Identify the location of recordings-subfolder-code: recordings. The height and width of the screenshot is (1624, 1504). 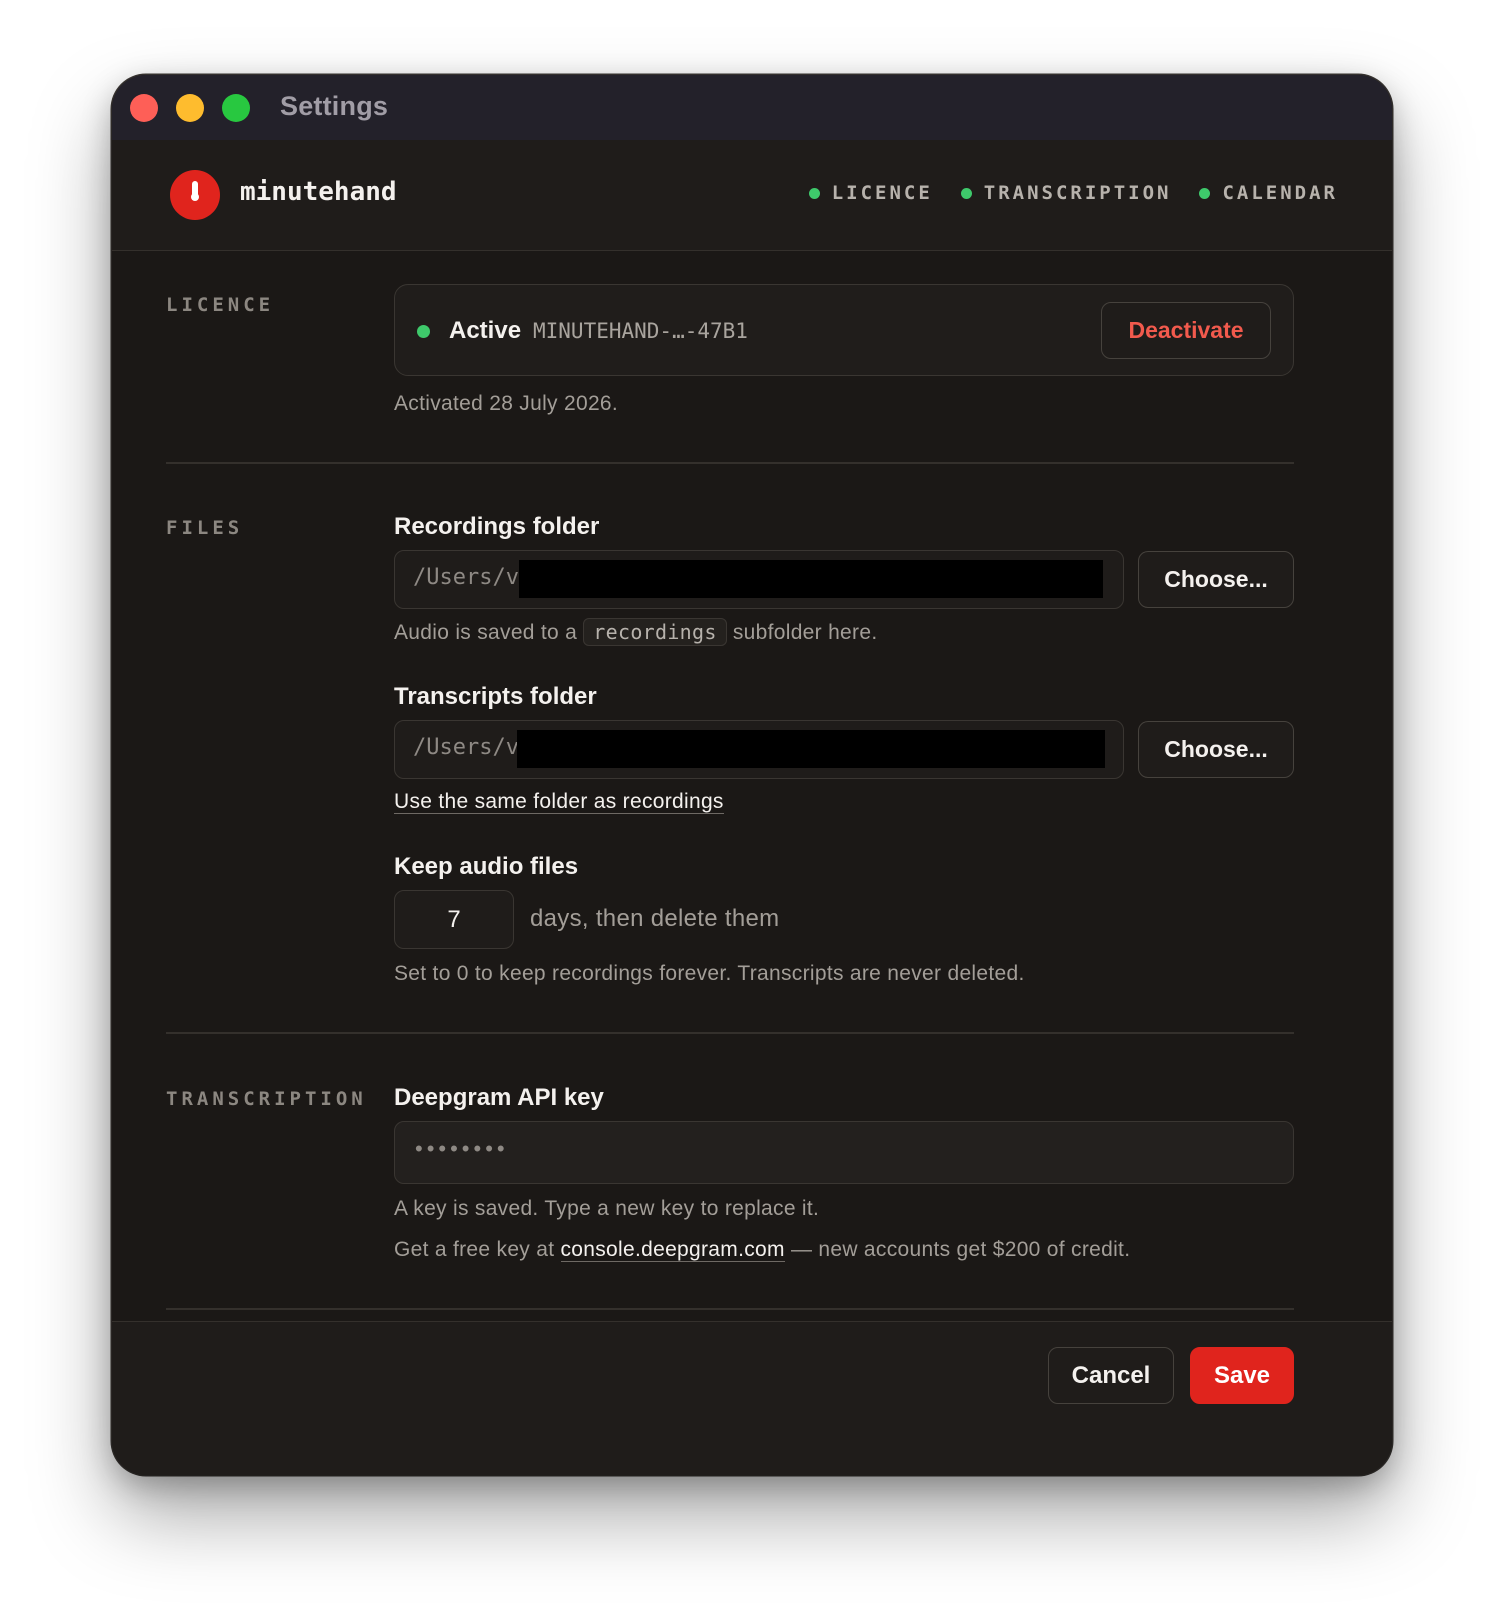
(655, 632).